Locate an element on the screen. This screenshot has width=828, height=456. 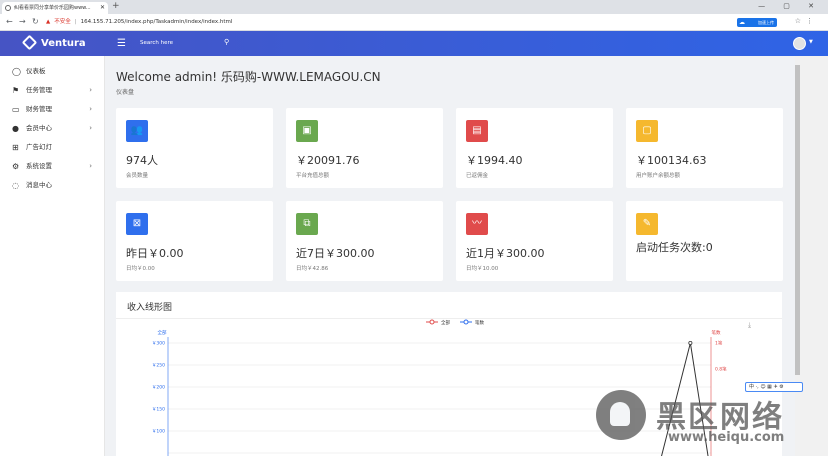
stat-card: 👥 974人会员数量 is located at coordinates (194, 148).